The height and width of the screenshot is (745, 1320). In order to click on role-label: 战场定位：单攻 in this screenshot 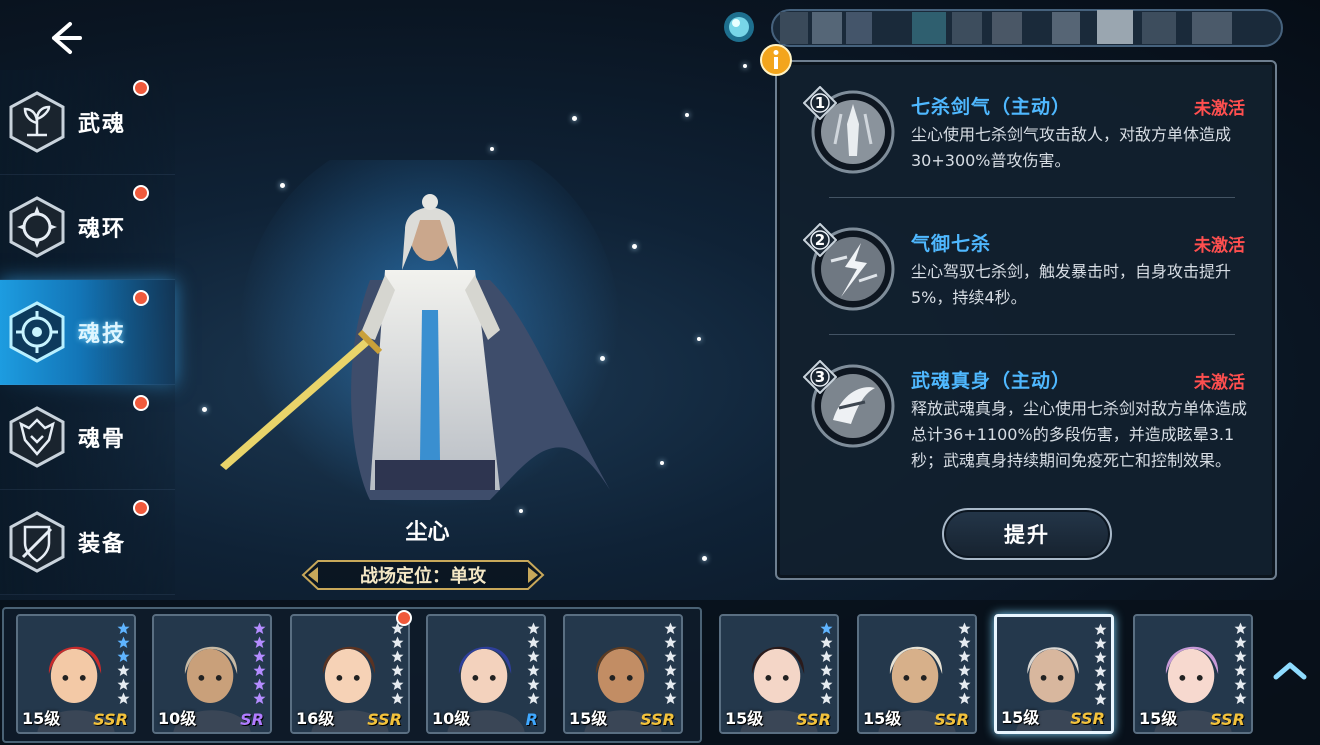, I will do `click(423, 576)`.